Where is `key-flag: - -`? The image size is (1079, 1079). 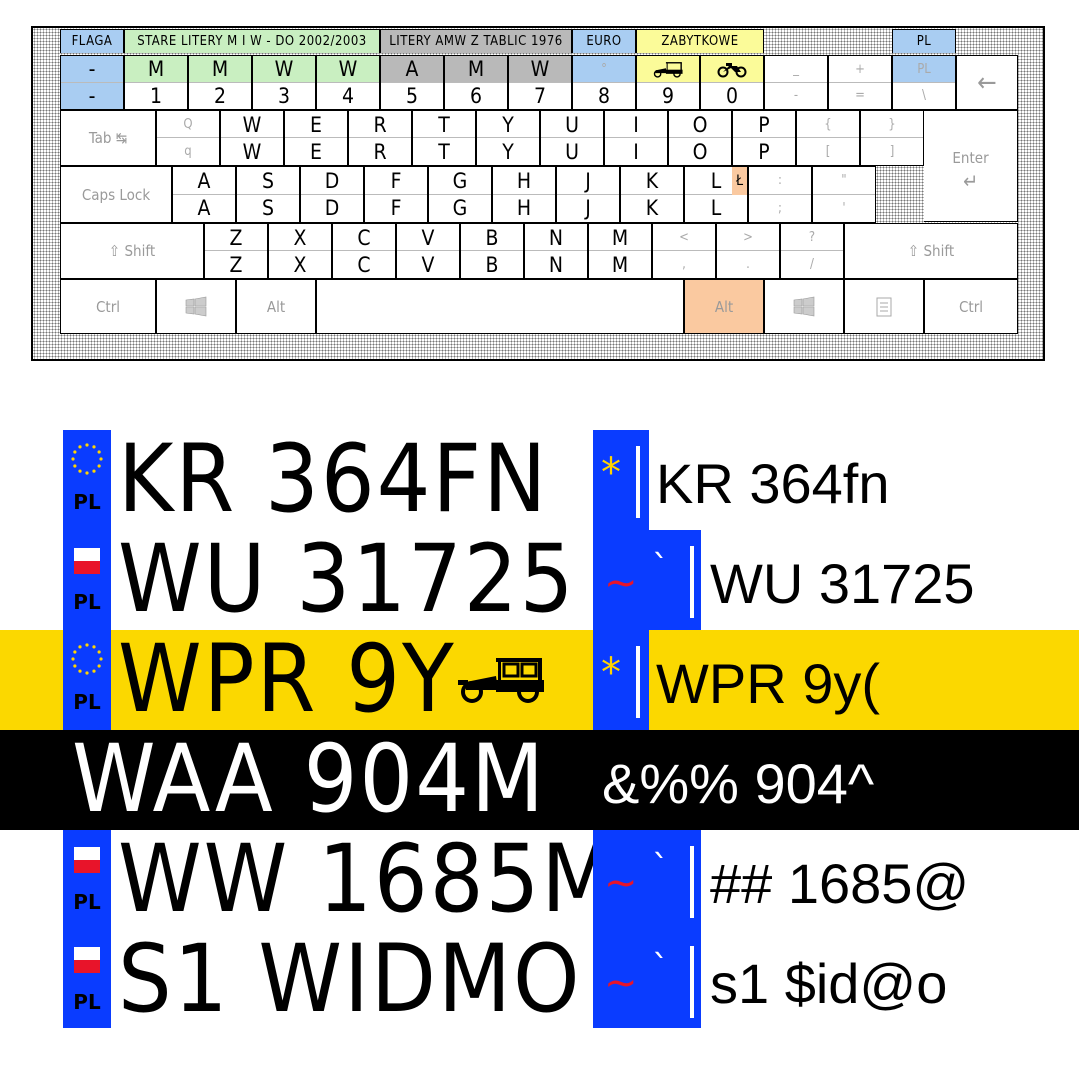
key-flag: - - is located at coordinates (92, 82).